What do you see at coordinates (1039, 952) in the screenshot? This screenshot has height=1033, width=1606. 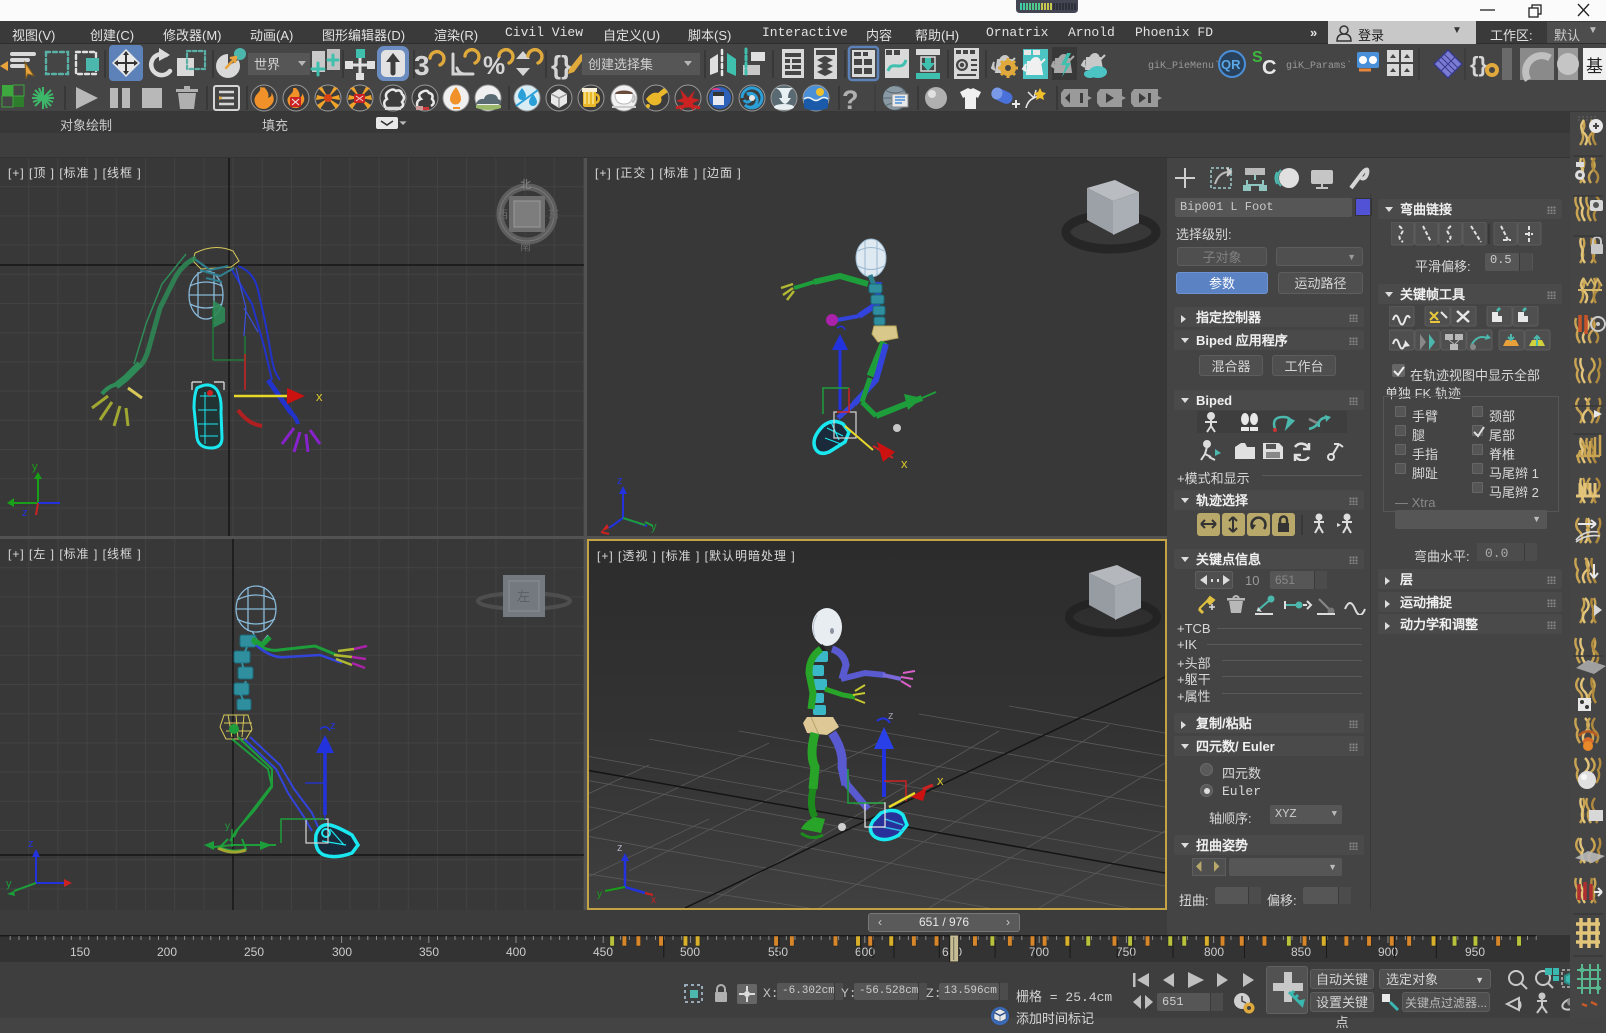 I see `svg-text: 700` at bounding box center [1039, 952].